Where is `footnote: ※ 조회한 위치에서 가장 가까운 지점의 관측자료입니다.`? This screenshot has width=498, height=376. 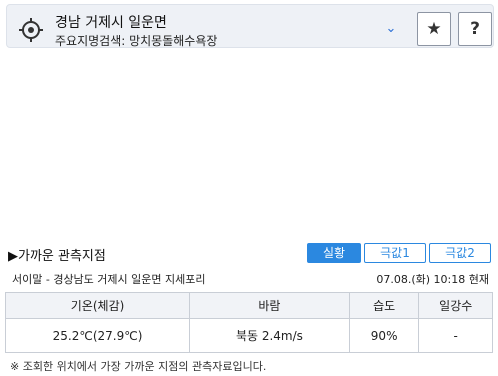 footnote: ※ 조회한 위치에서 가장 가까운 지점의 관측자료입니다. is located at coordinates (138, 366).